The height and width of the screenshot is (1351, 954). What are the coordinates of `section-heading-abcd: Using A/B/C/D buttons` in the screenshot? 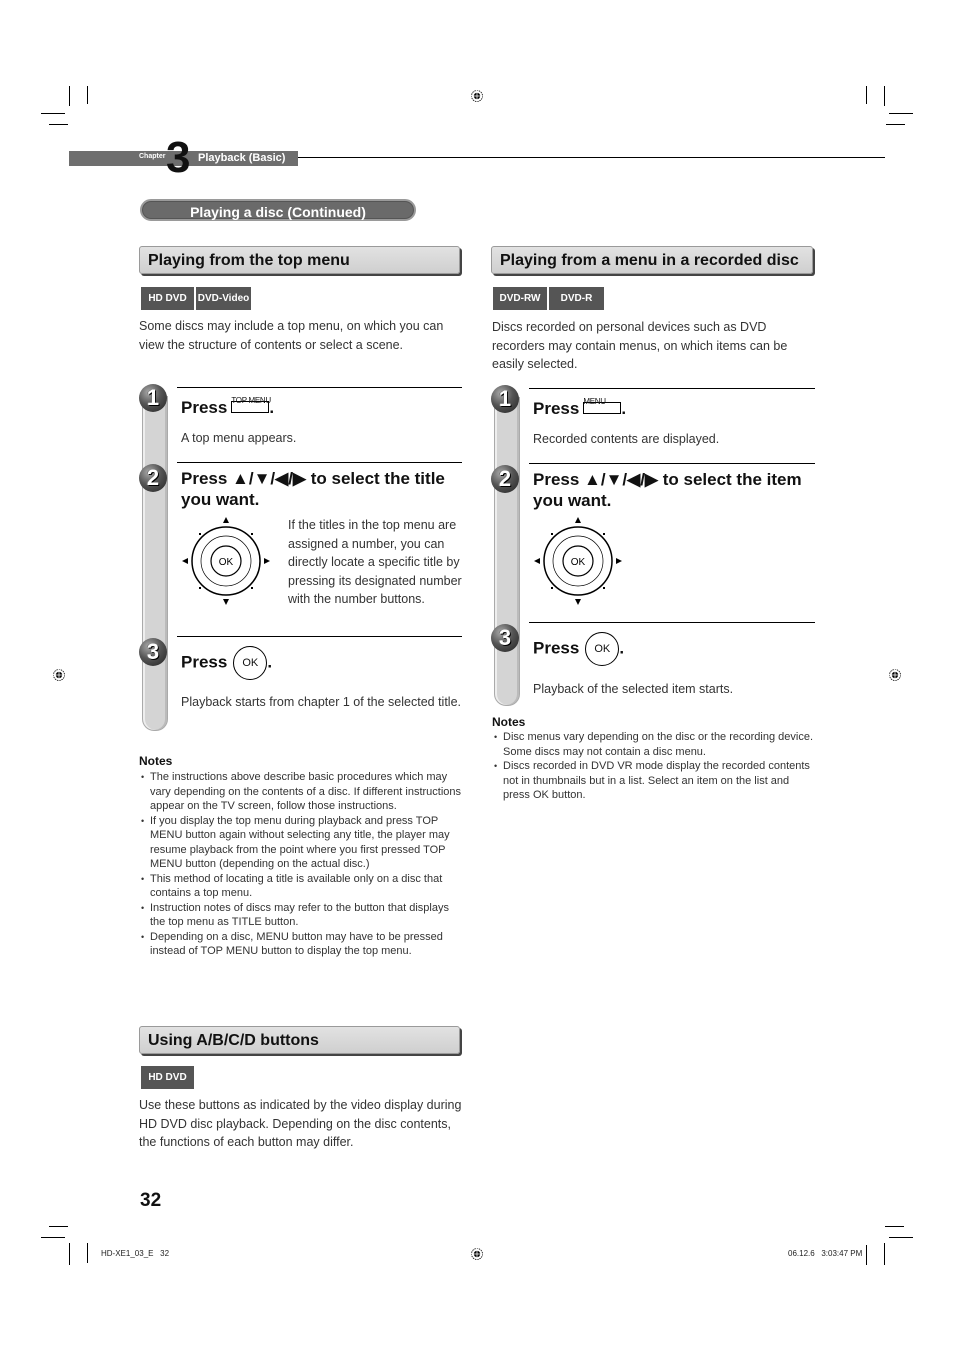 It's located at (299, 1040).